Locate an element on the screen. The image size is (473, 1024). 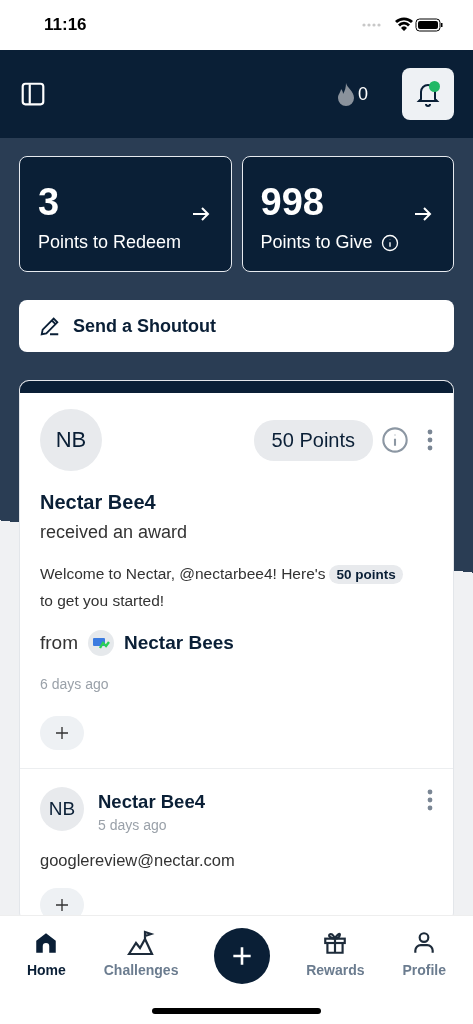
points-card: 3 Points to Redeem is located at coordinates (125, 214).